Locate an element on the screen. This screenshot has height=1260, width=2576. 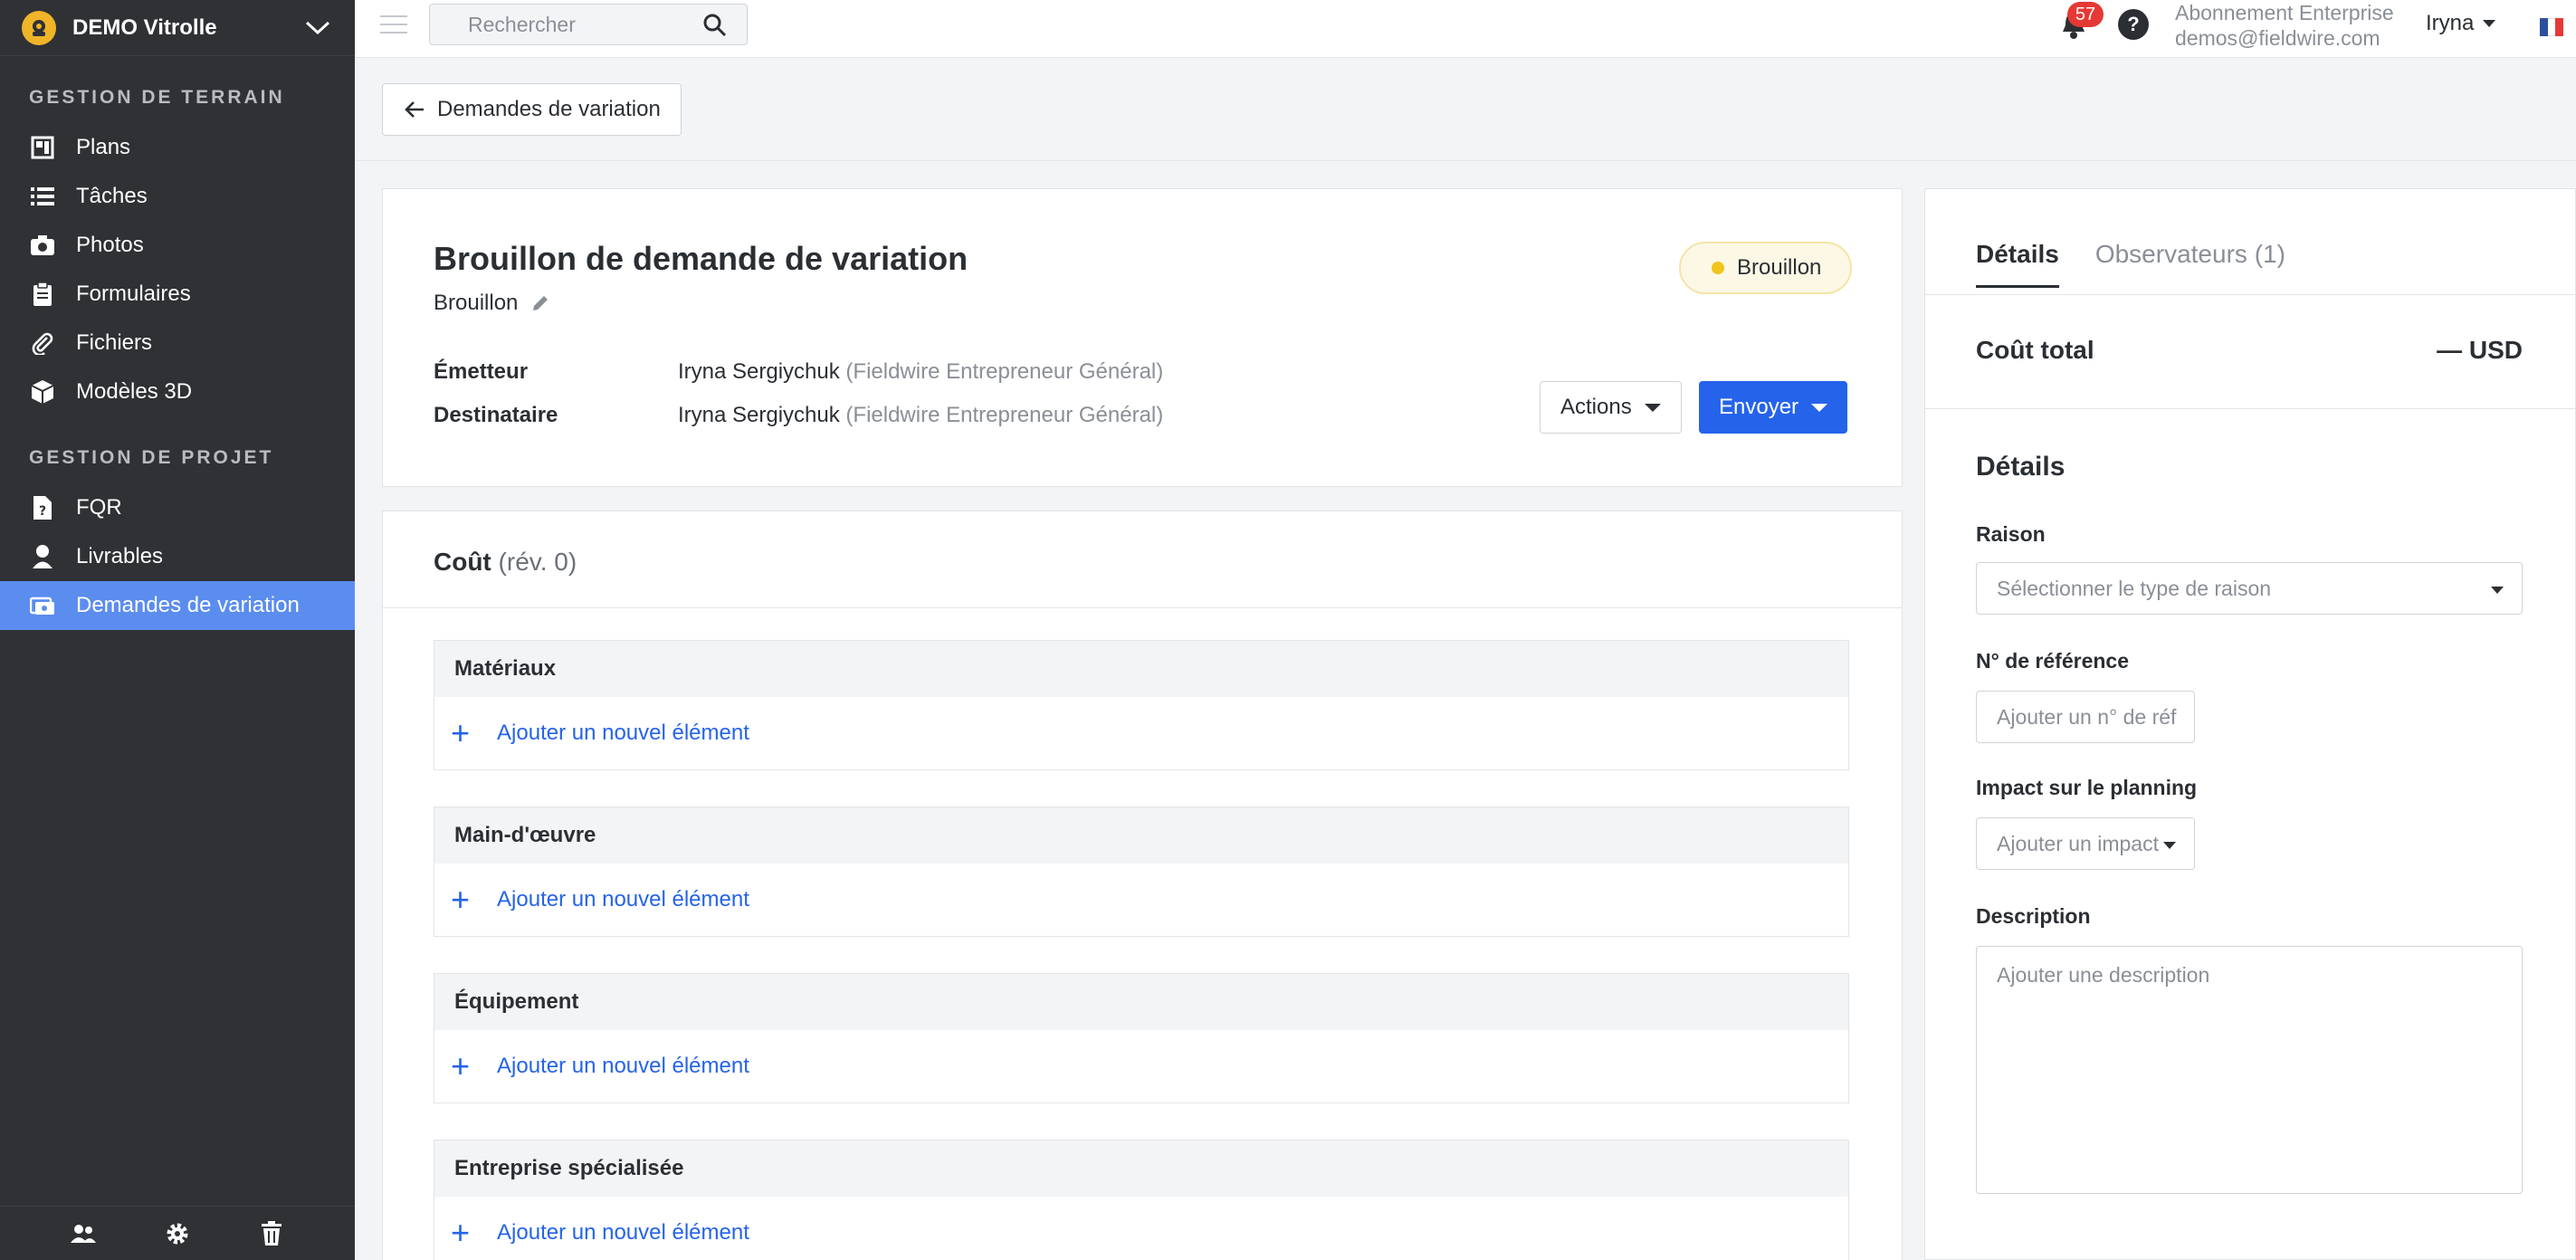
sidebar-item-label: Modèles 3D is located at coordinates (135, 391).